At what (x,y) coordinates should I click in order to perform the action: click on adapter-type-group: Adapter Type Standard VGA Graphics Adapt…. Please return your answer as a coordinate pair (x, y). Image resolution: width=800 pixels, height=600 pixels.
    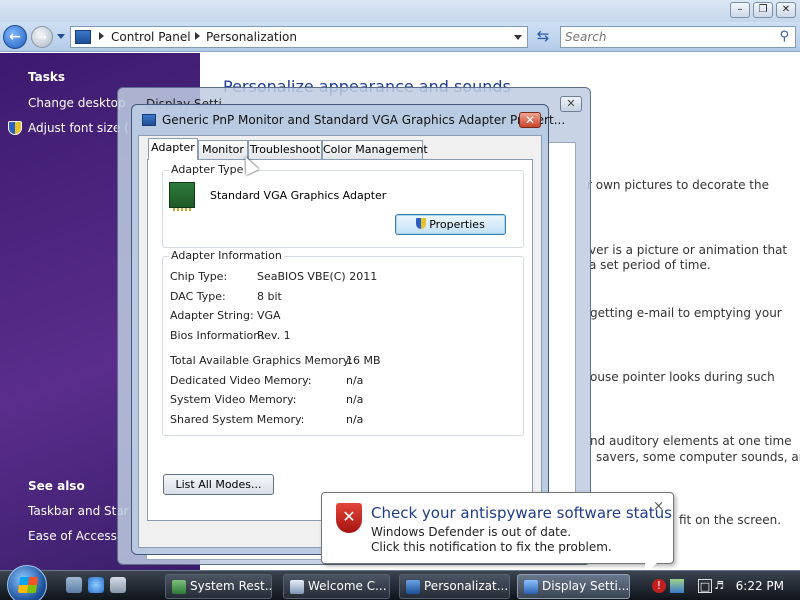
    Looking at the image, I should click on (343, 205).